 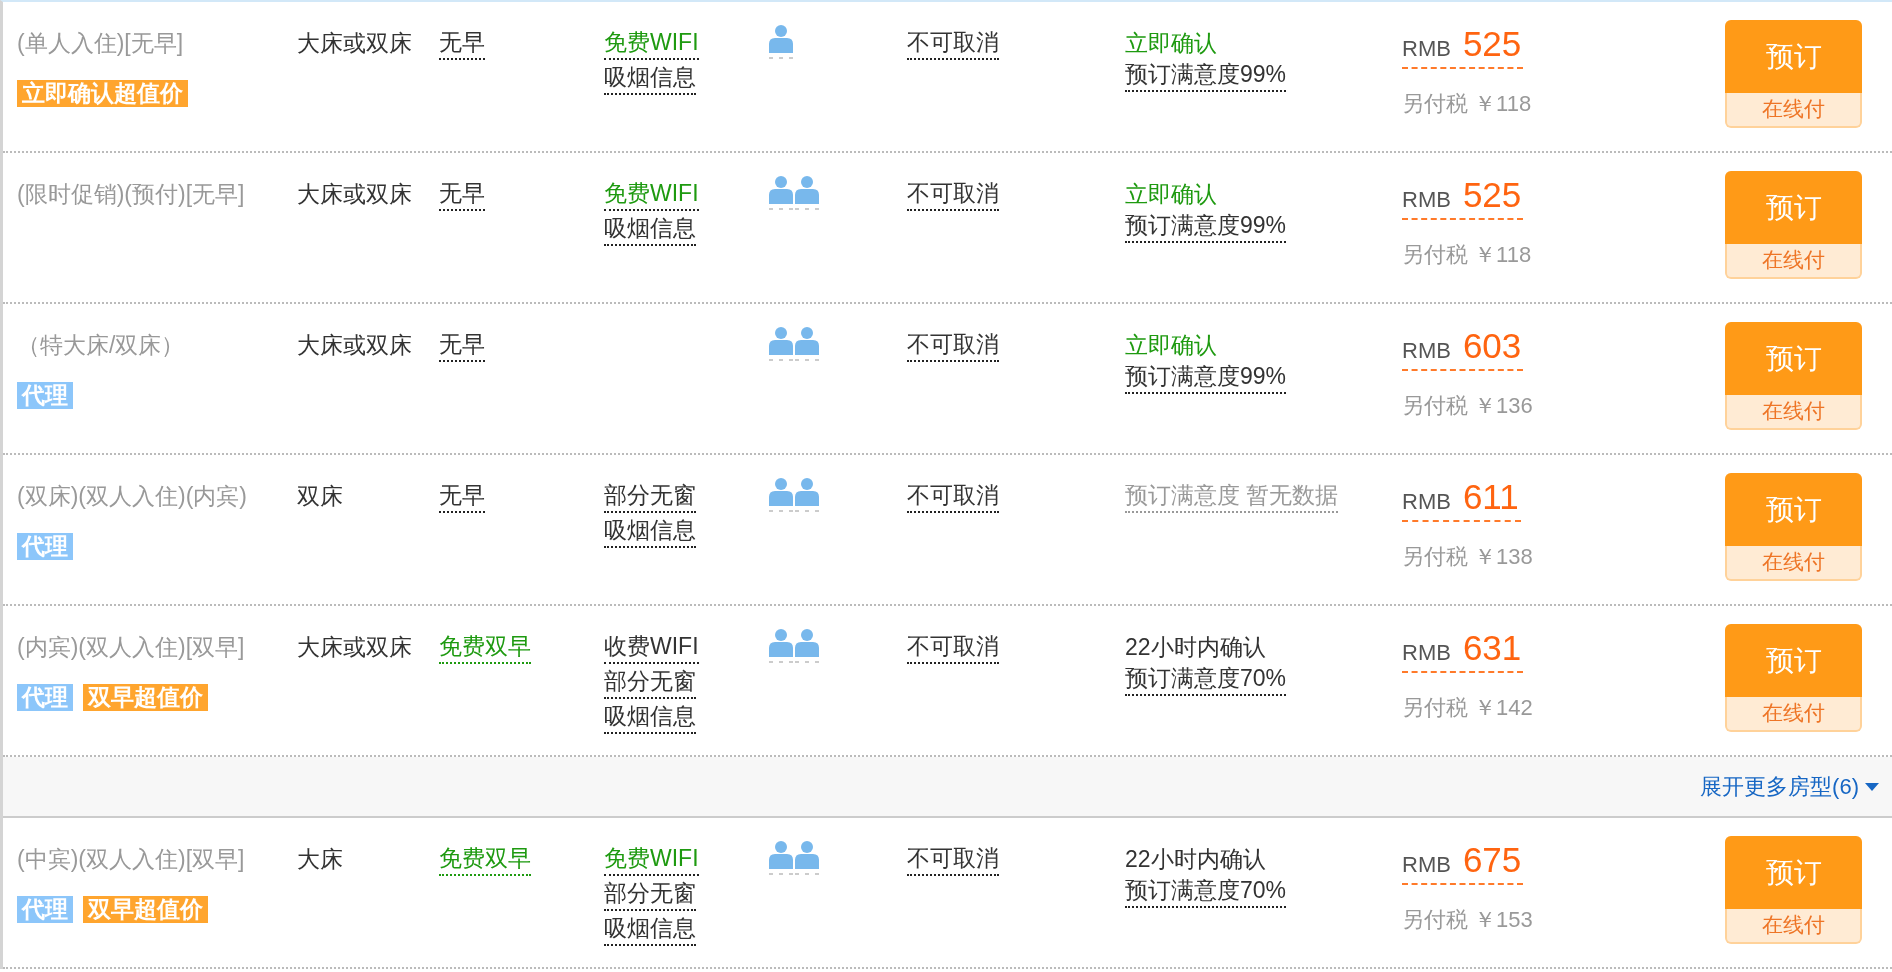 What do you see at coordinates (132, 496) in the screenshot?
I see `room-name: (双床)(双人入住)(内宾)` at bounding box center [132, 496].